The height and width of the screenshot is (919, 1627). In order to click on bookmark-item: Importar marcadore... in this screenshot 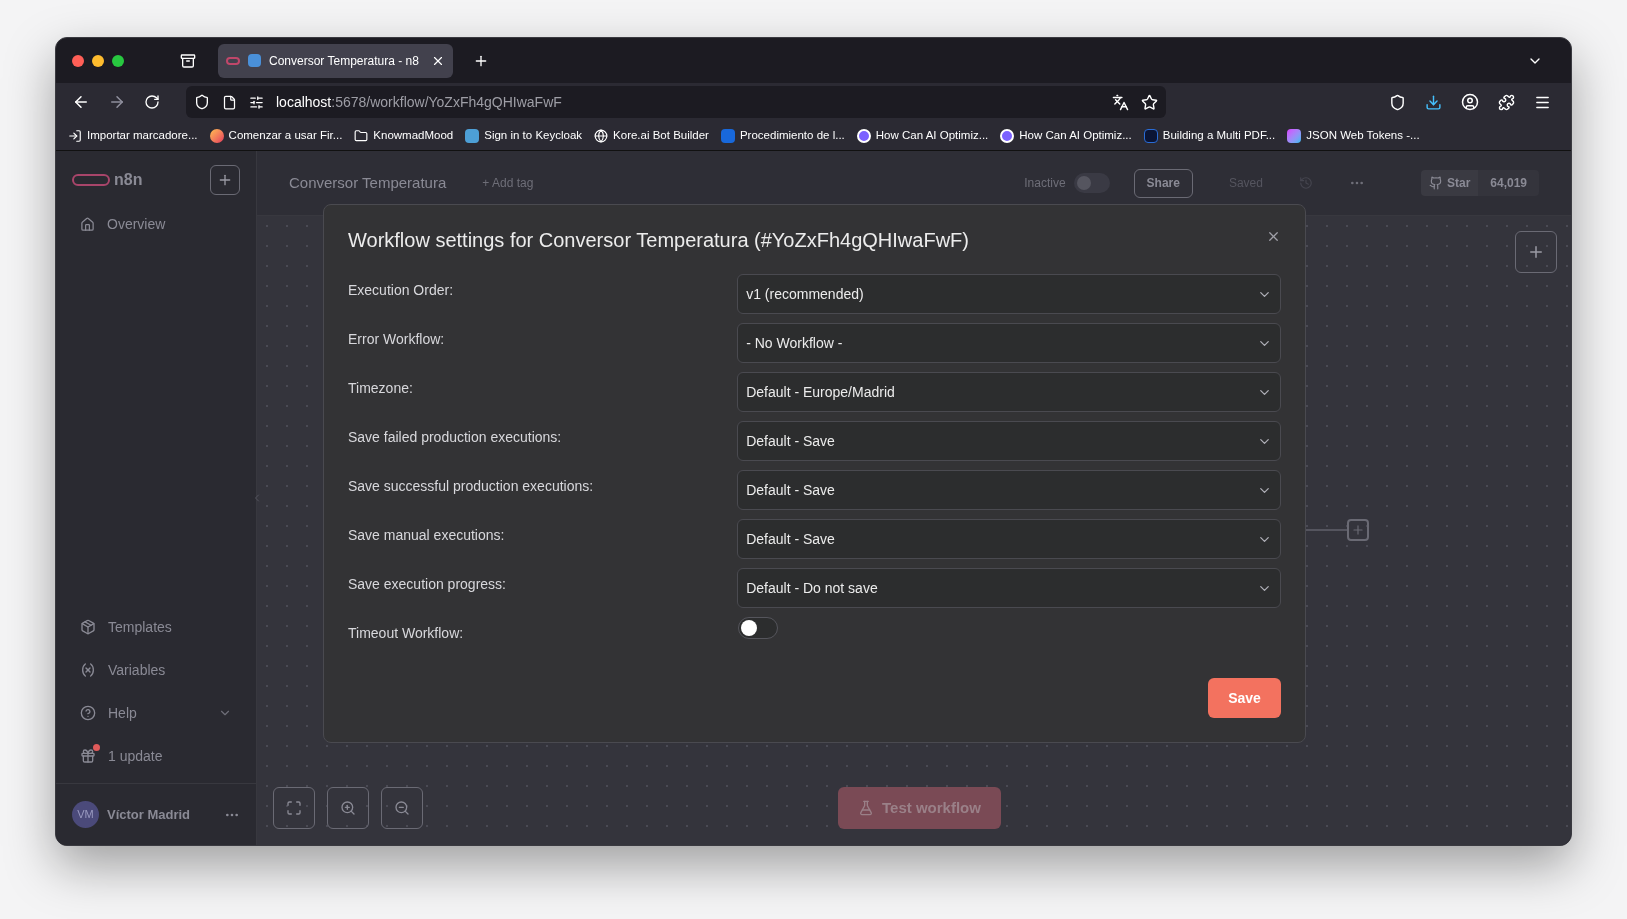, I will do `click(133, 135)`.